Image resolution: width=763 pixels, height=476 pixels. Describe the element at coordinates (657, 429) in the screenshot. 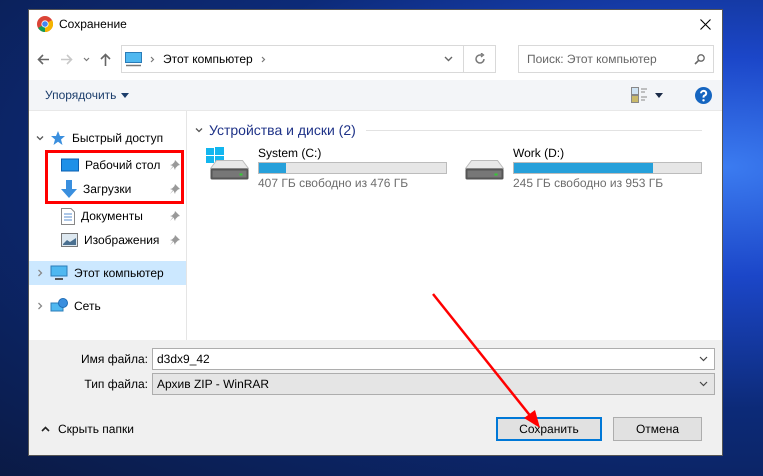

I see `cancel-button: Отмена` at that location.